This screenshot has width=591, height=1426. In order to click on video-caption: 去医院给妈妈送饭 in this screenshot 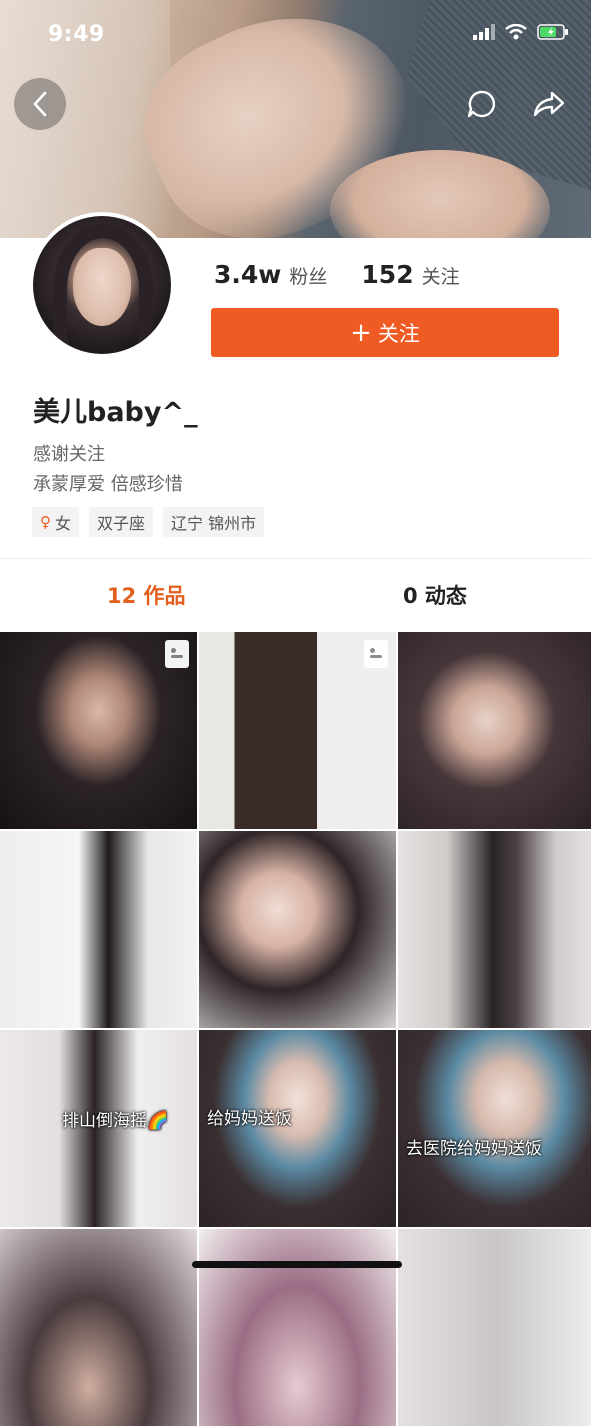, I will do `click(474, 1149)`.